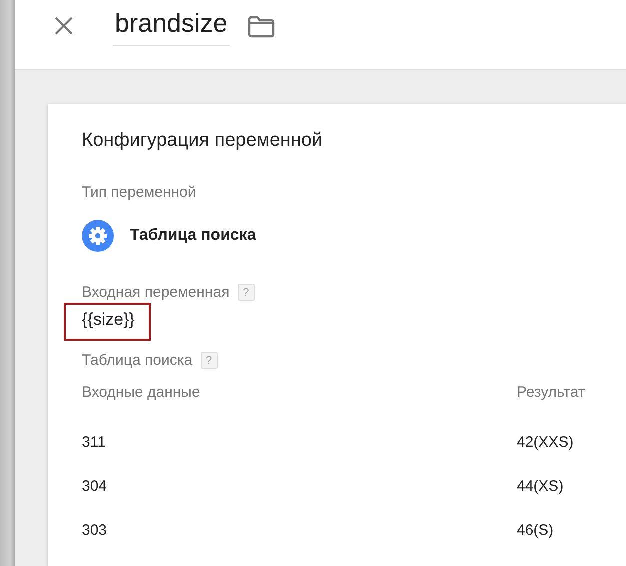 The image size is (626, 566). What do you see at coordinates (94, 442) in the screenshot?
I see `table-cell-text: 311` at bounding box center [94, 442].